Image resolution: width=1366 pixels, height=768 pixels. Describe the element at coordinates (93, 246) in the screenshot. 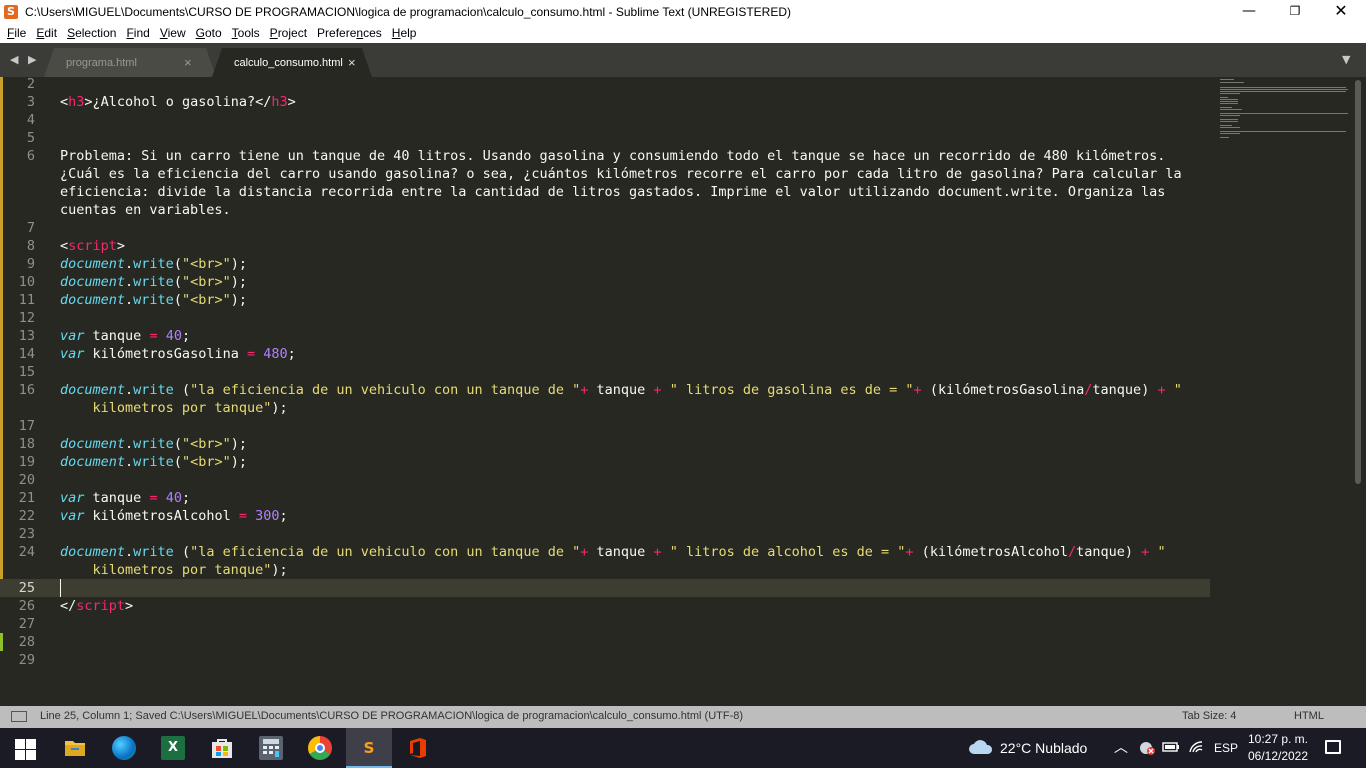

I see `code-line: <script>` at that location.